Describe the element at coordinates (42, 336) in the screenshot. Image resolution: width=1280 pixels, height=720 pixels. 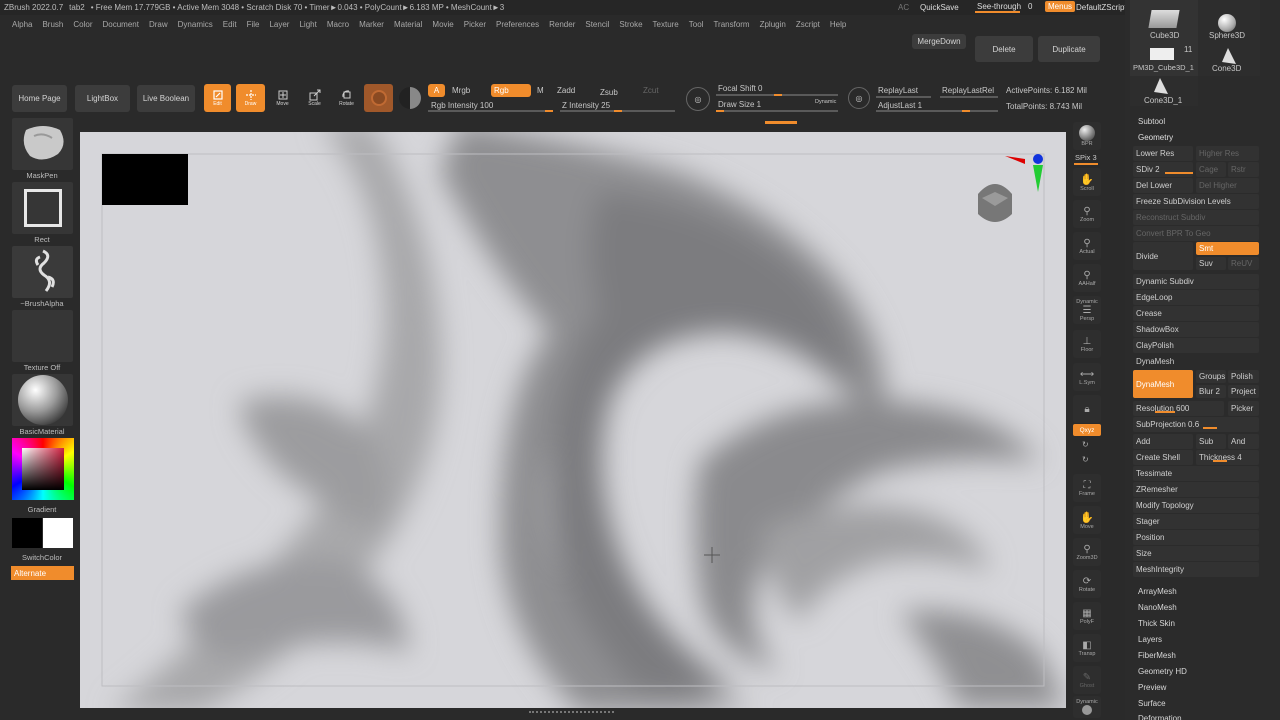
I see `texture-thumbnail` at that location.